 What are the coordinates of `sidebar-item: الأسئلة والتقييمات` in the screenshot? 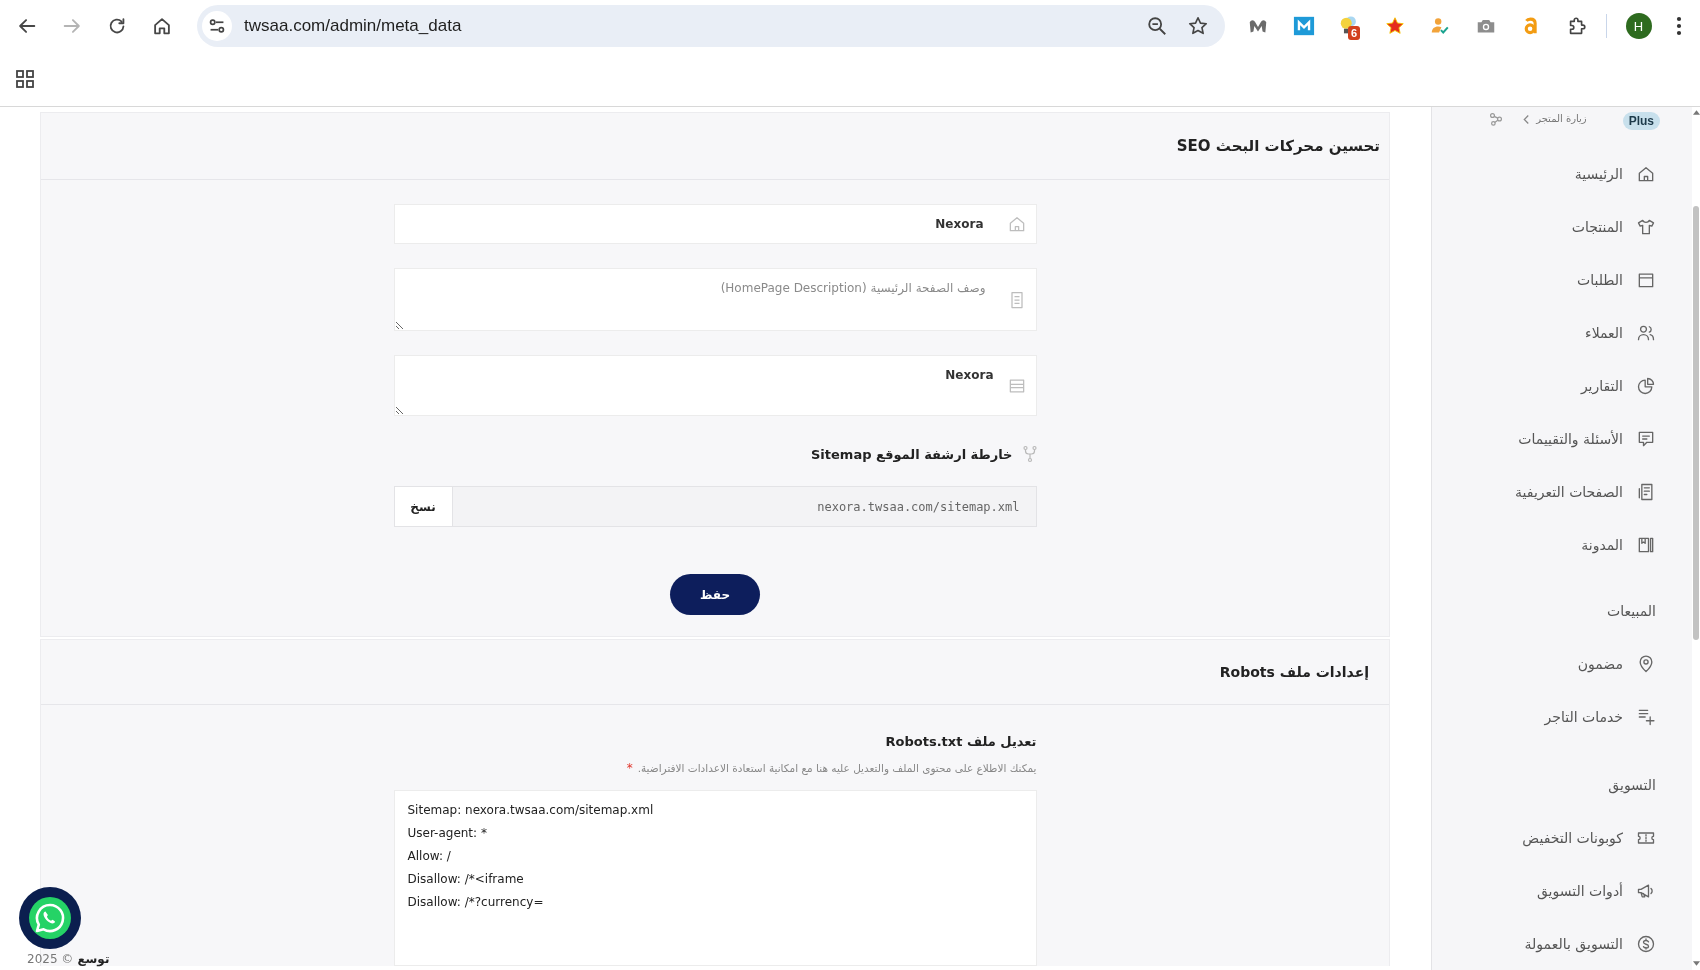 It's located at (1544, 438).